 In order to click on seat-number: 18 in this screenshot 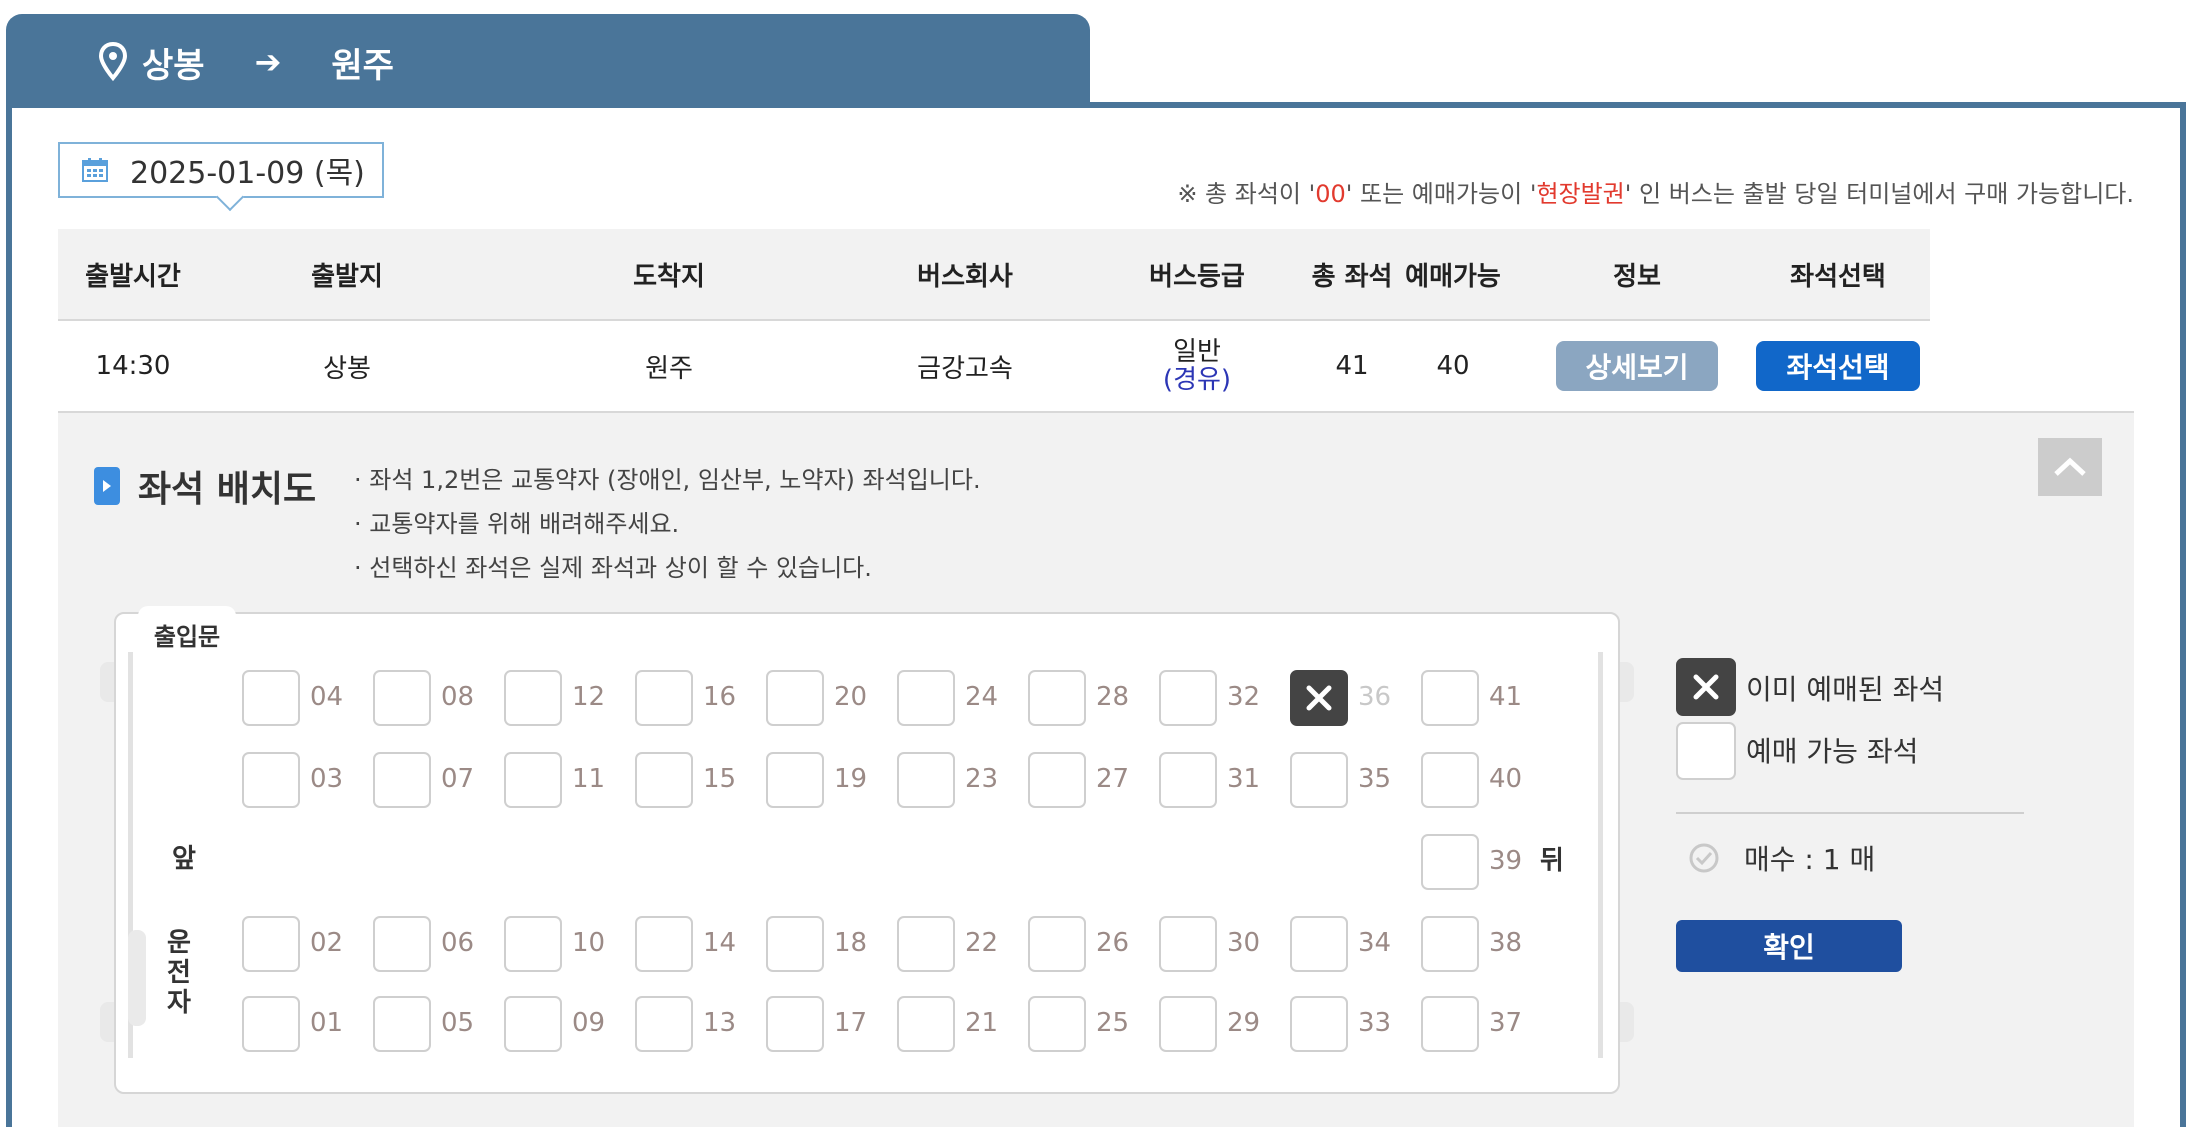, I will do `click(851, 943)`.